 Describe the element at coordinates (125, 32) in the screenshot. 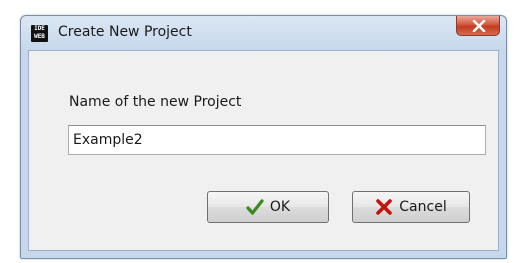

I see `window-title: Create New Project` at that location.